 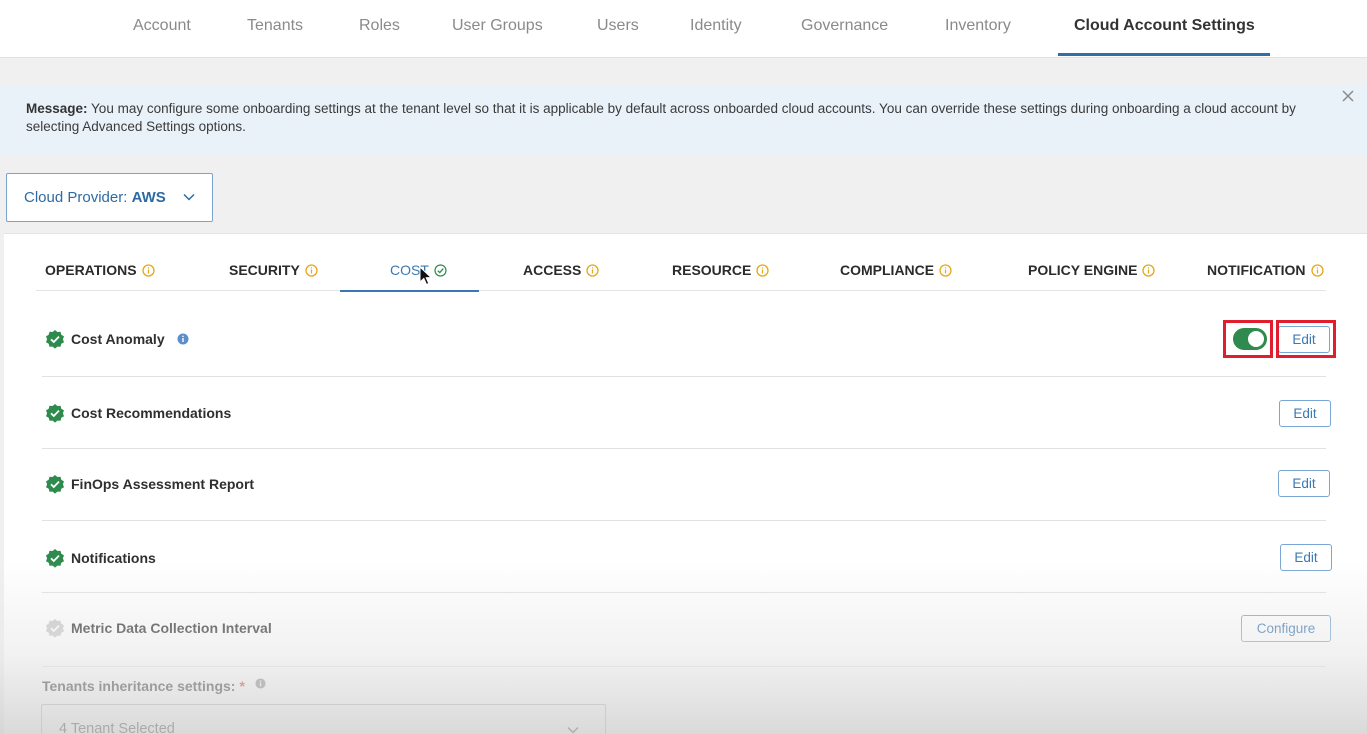 What do you see at coordinates (57, 108) in the screenshot?
I see `message-prefix: Message:` at bounding box center [57, 108].